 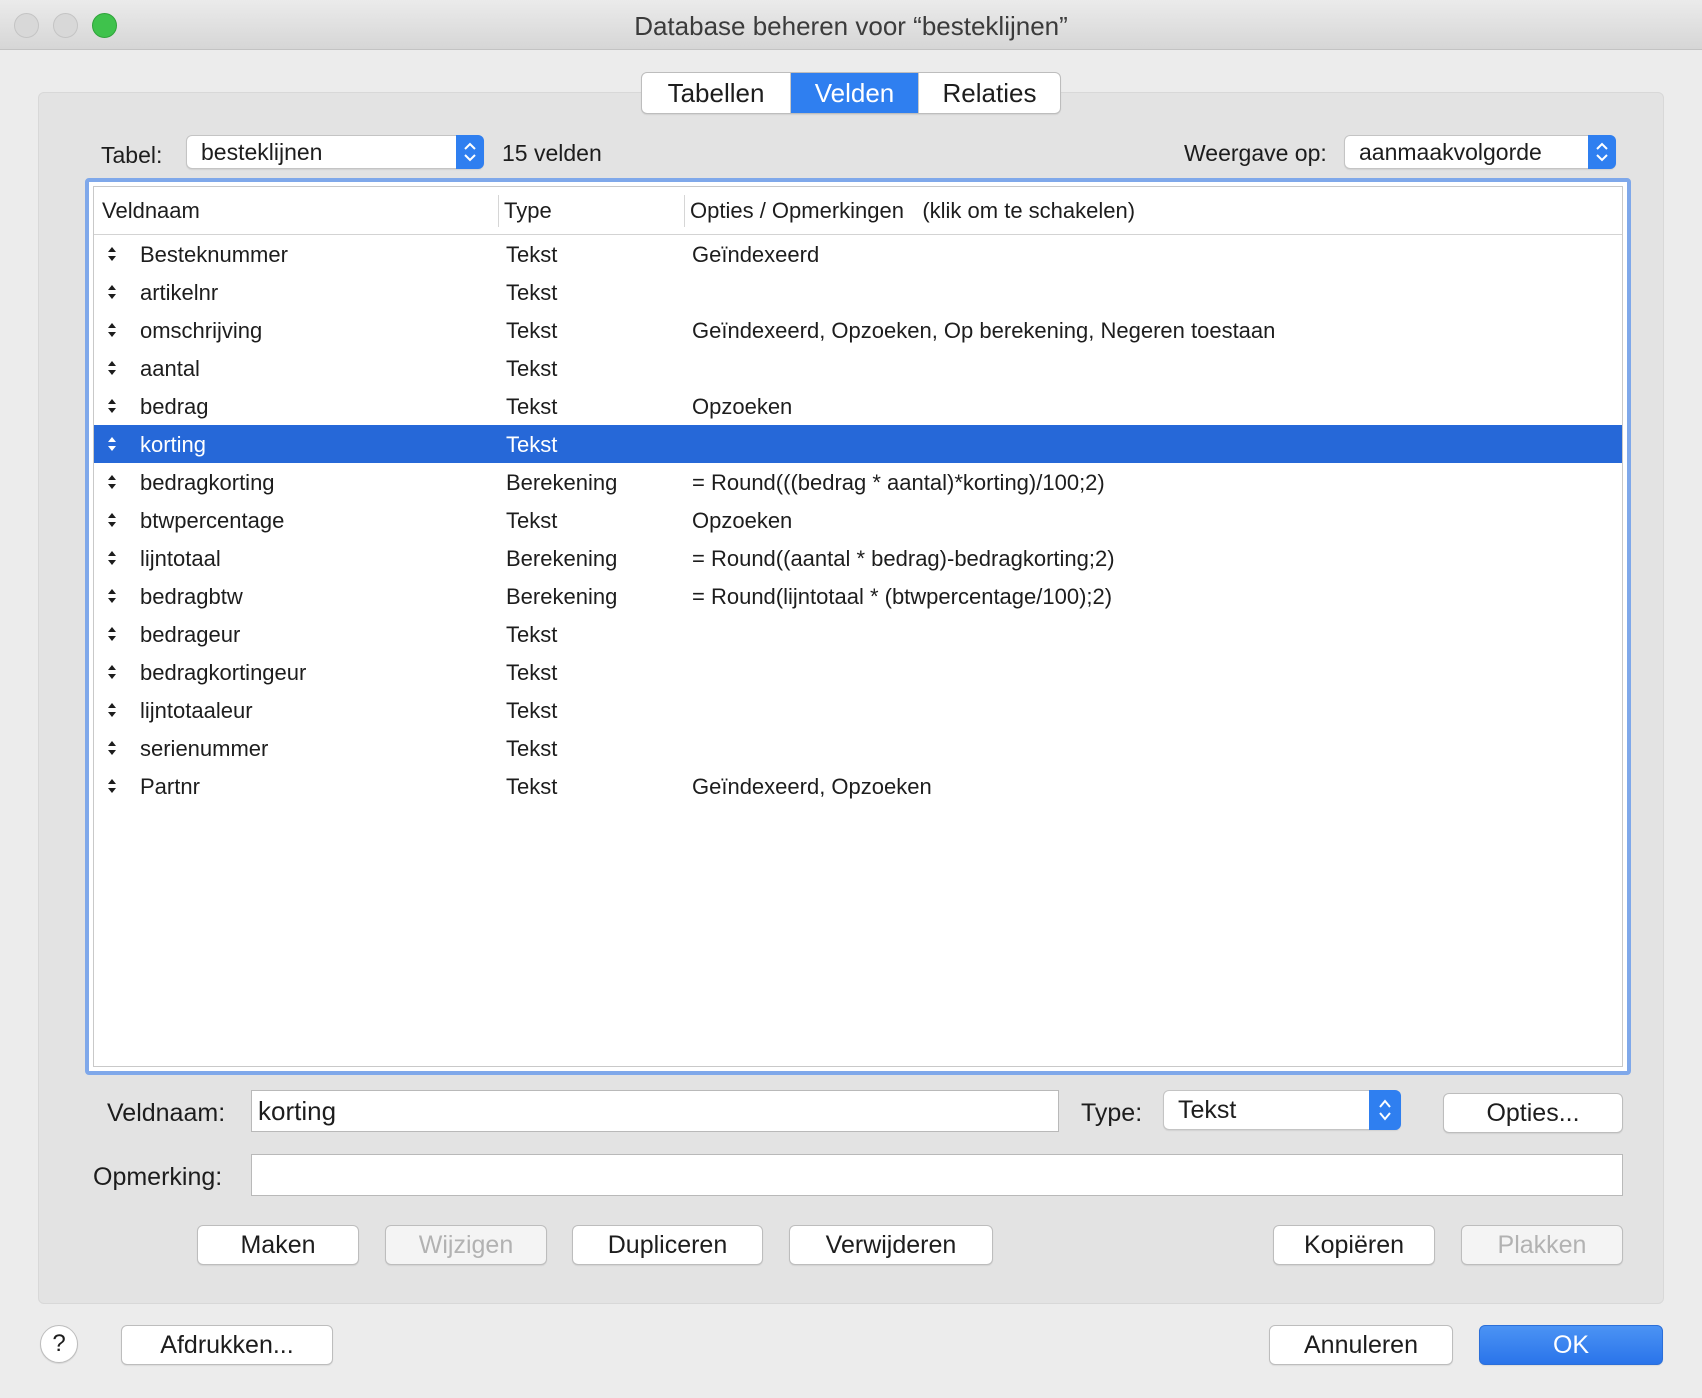 What do you see at coordinates (170, 786) in the screenshot?
I see `field-name-cell: Partnr` at bounding box center [170, 786].